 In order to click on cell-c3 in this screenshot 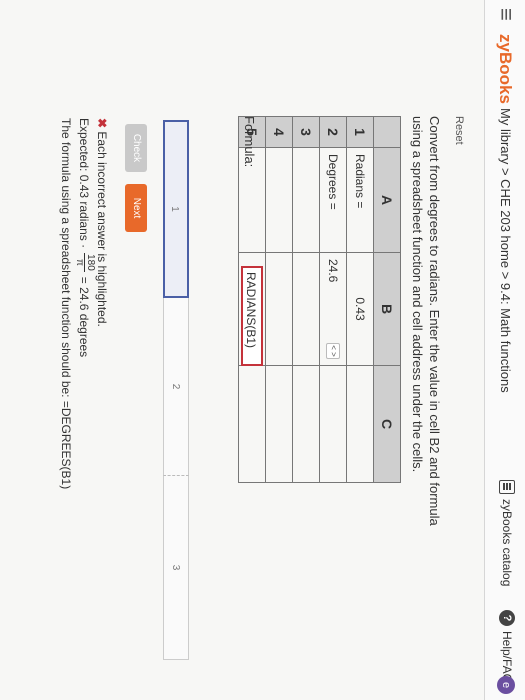, I will do `click(306, 424)`.